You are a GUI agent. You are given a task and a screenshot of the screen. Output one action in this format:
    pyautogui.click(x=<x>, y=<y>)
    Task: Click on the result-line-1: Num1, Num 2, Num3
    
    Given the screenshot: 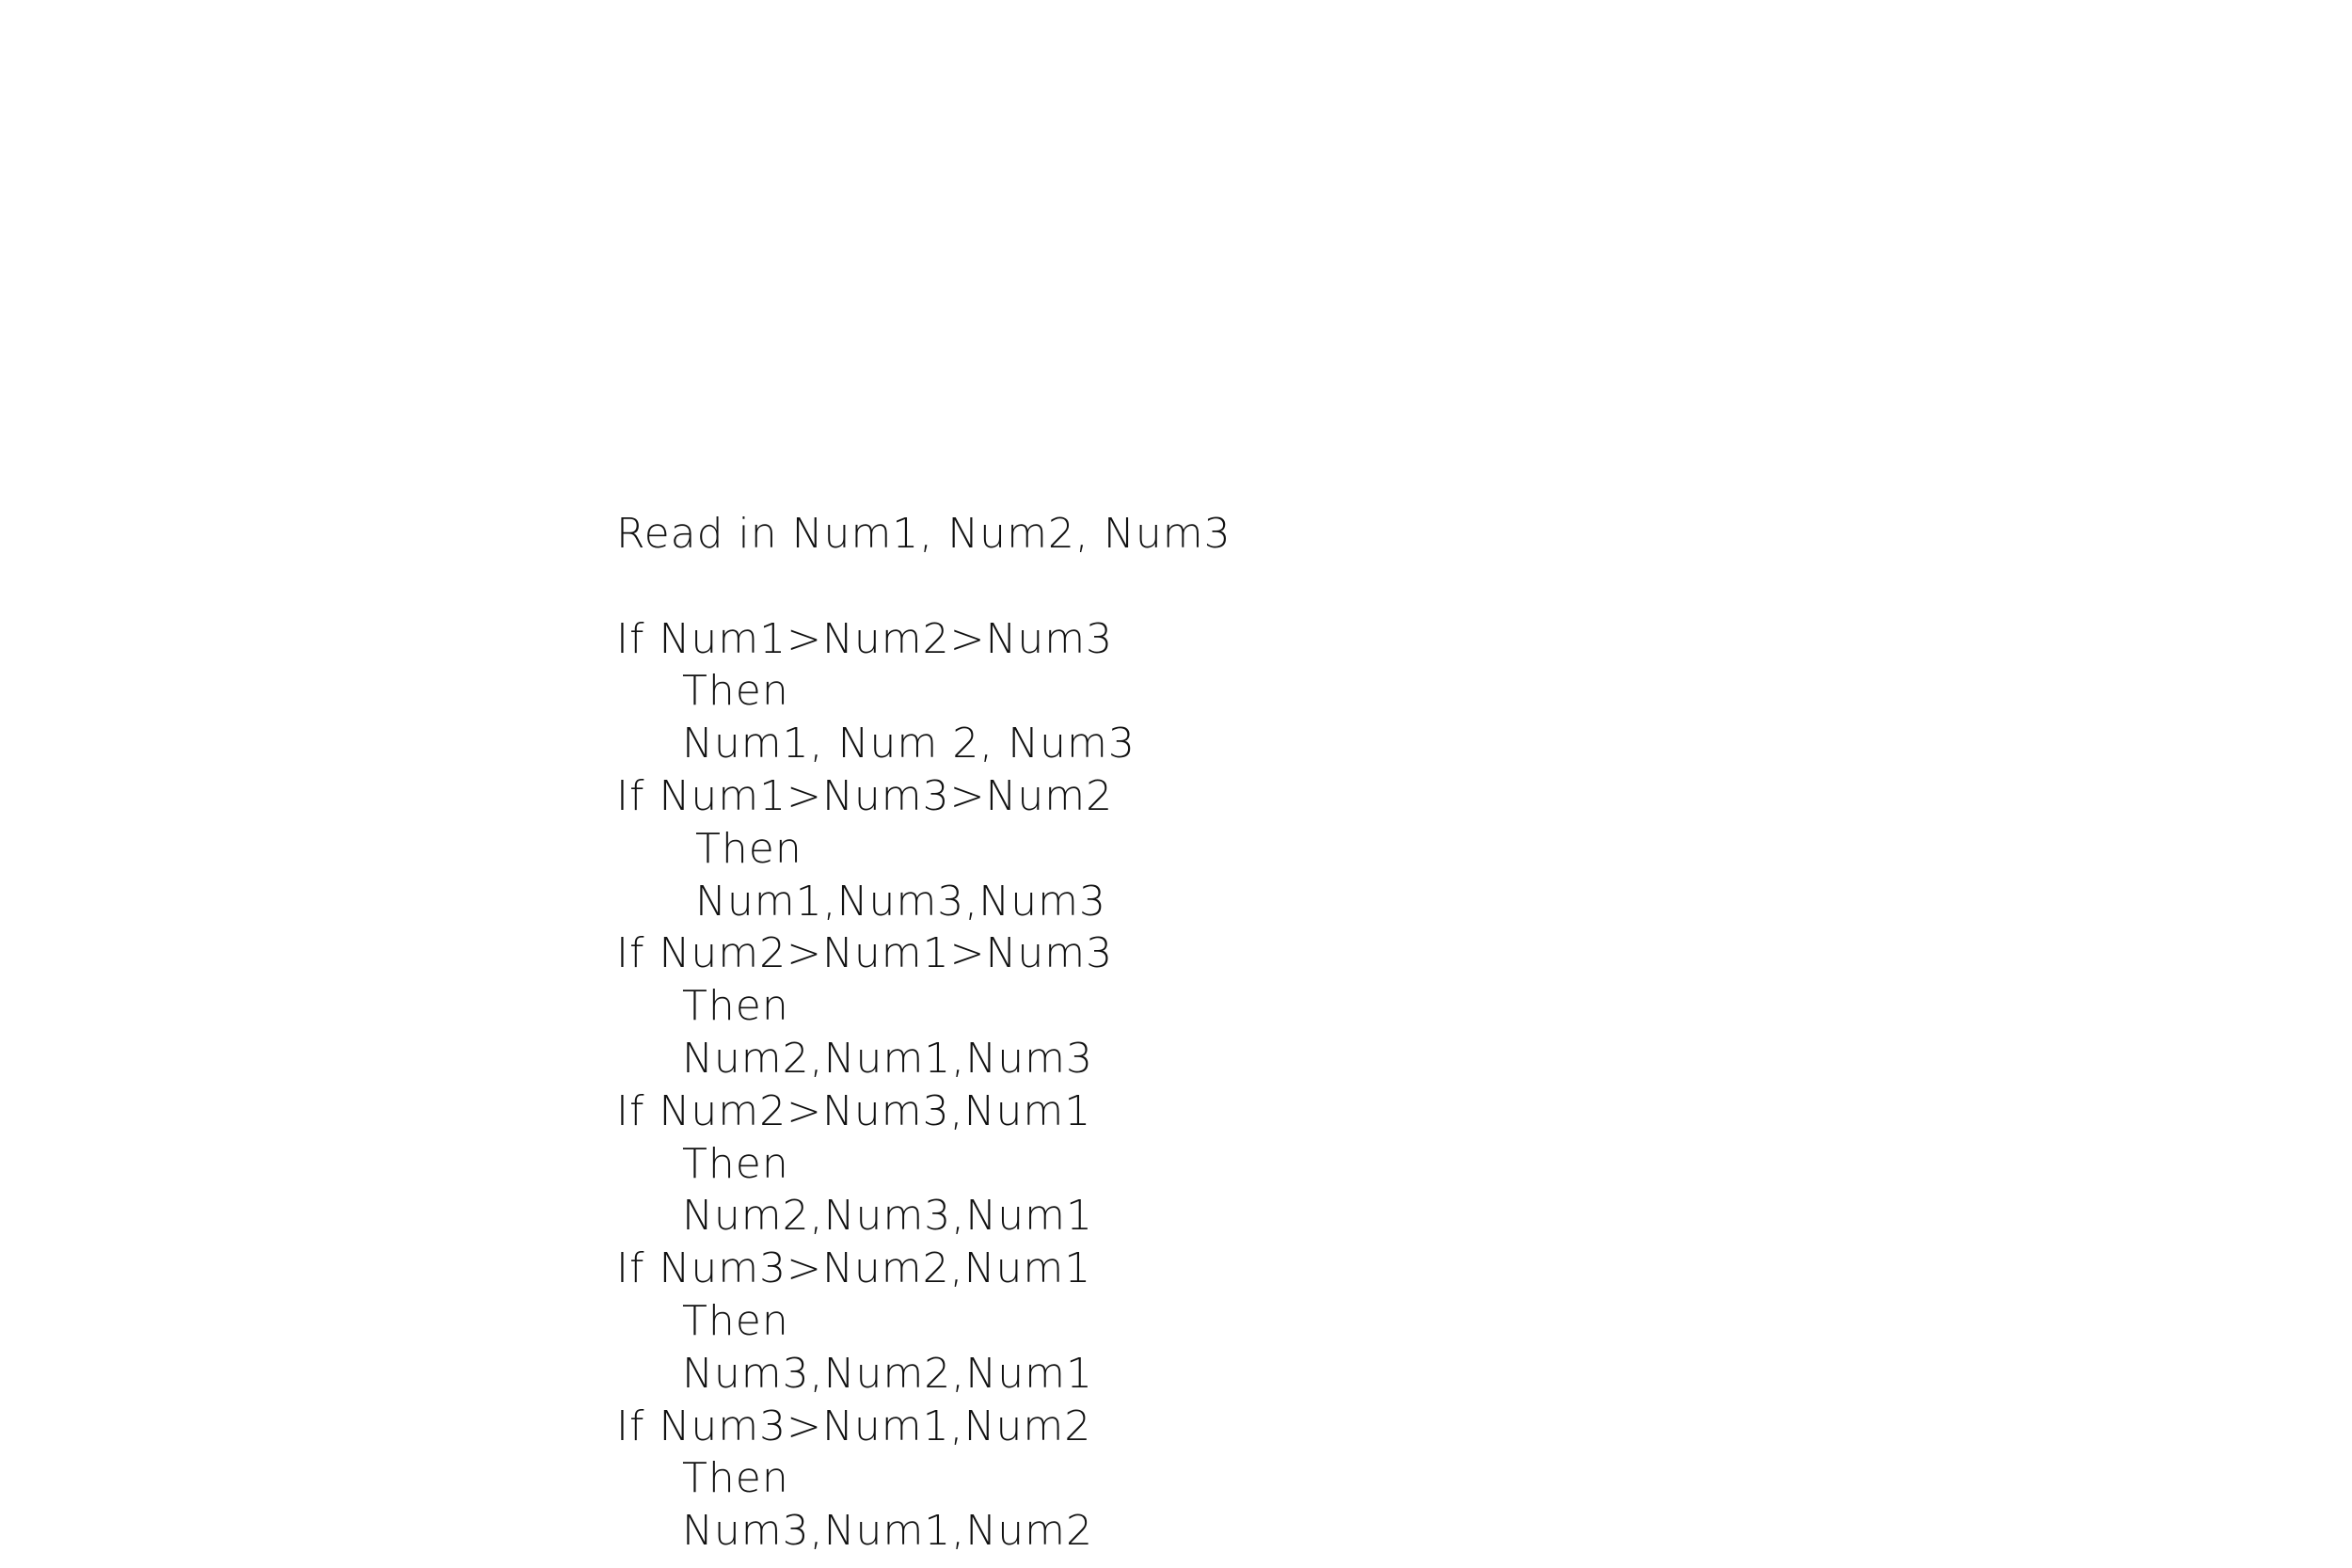 What is the action you would take?
    pyautogui.click(x=909, y=744)
    